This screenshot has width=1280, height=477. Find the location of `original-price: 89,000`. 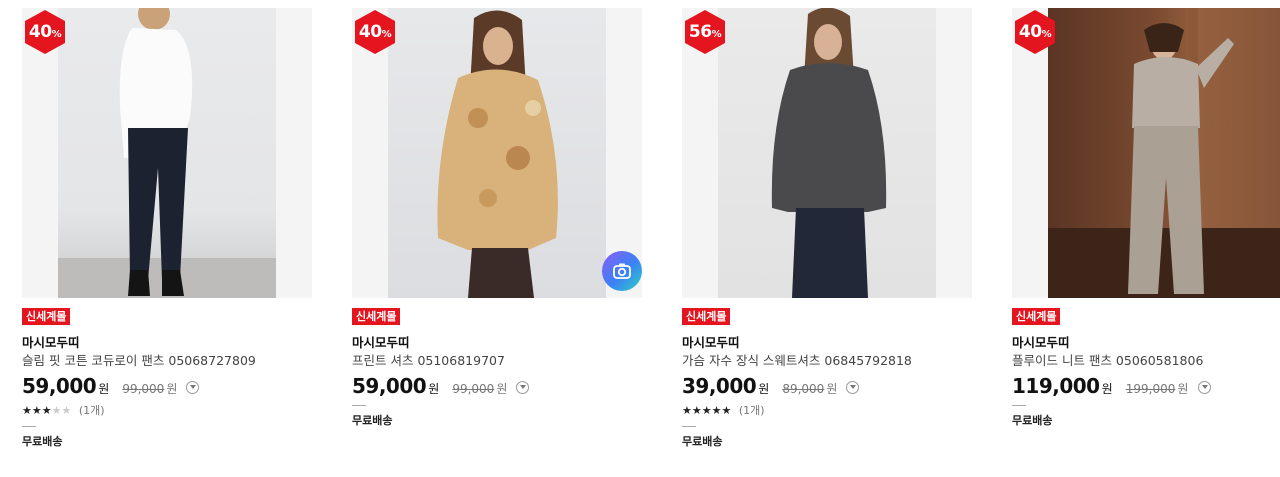

original-price: 89,000 is located at coordinates (803, 389).